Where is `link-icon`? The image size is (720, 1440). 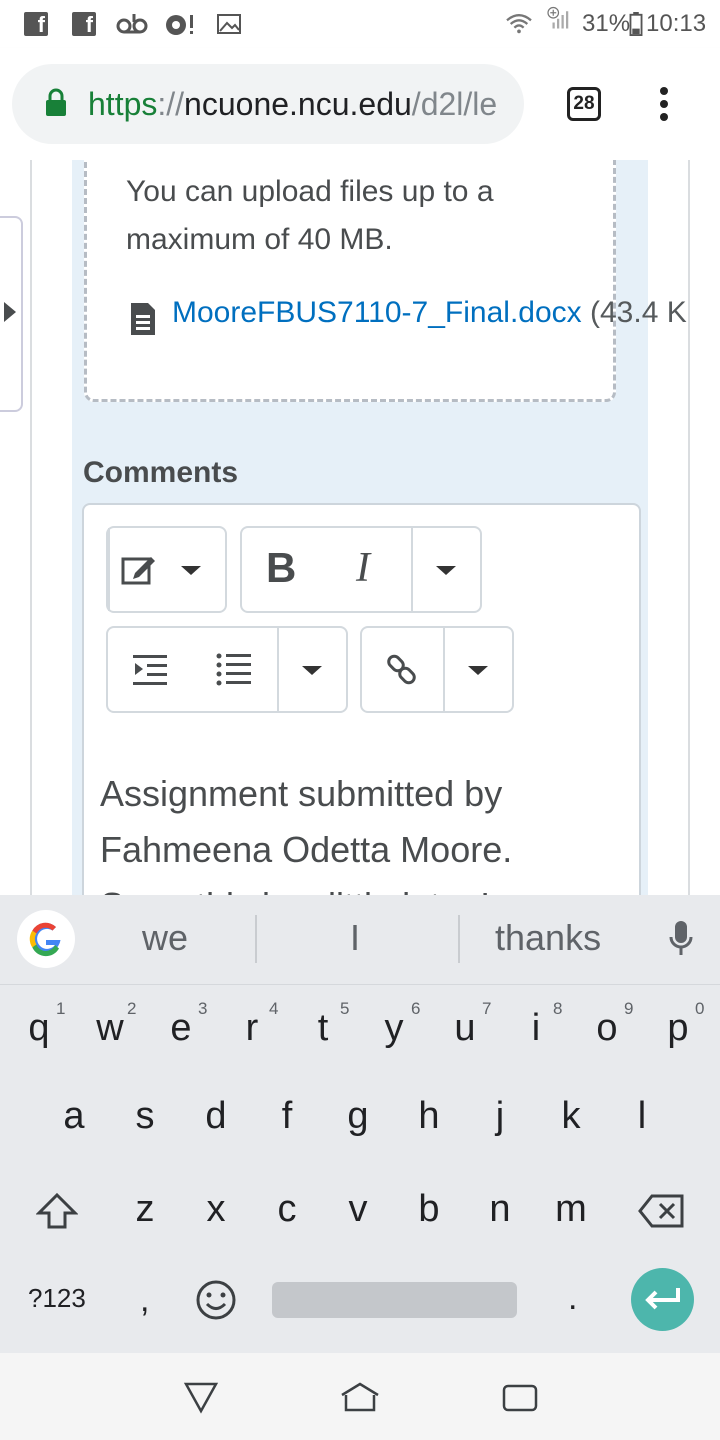 link-icon is located at coordinates (402, 670).